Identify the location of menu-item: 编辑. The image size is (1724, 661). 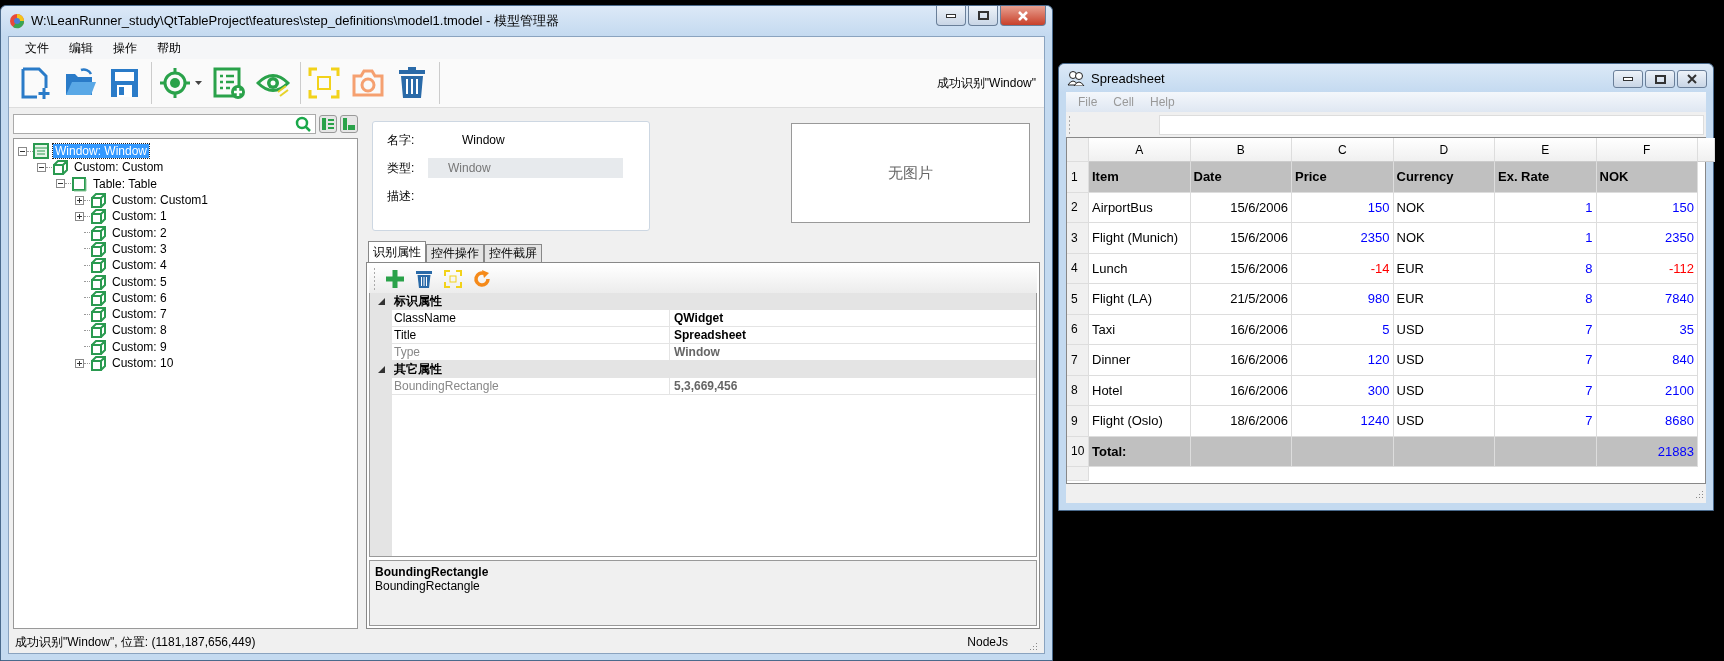
(81, 48).